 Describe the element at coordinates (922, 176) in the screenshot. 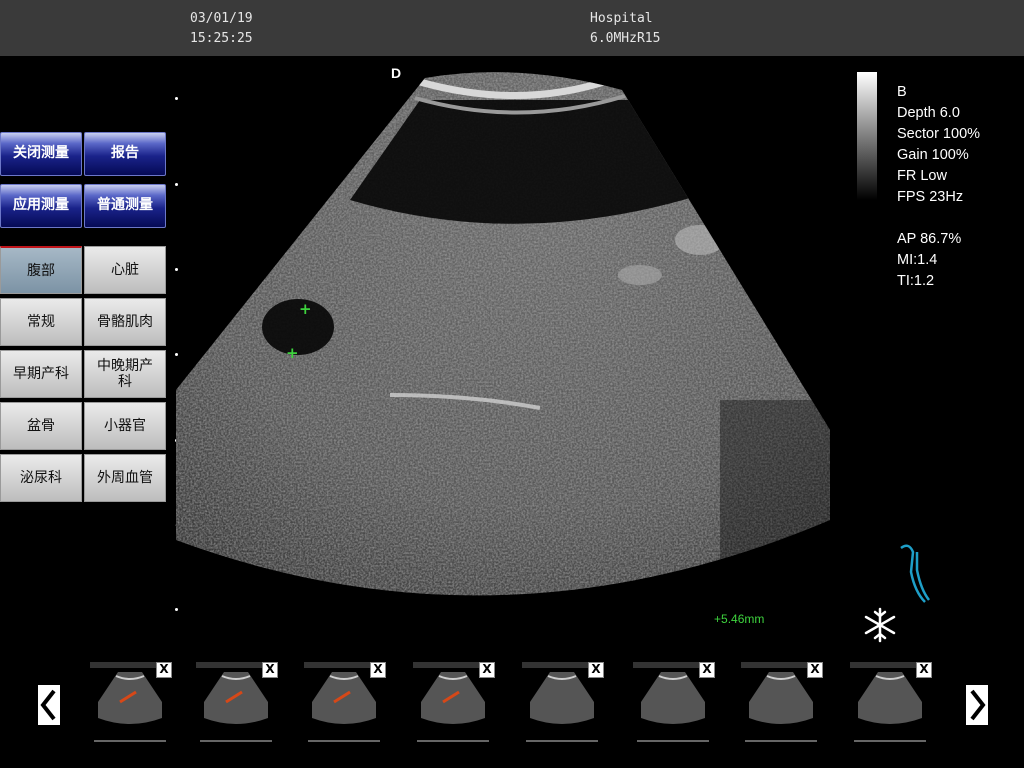

I see `info-line: FR Low` at that location.